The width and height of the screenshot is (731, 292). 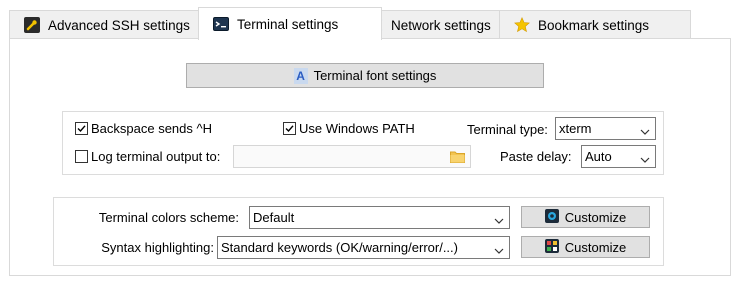 What do you see at coordinates (379, 217) in the screenshot?
I see `terminal-colors-scheme-select: Default` at bounding box center [379, 217].